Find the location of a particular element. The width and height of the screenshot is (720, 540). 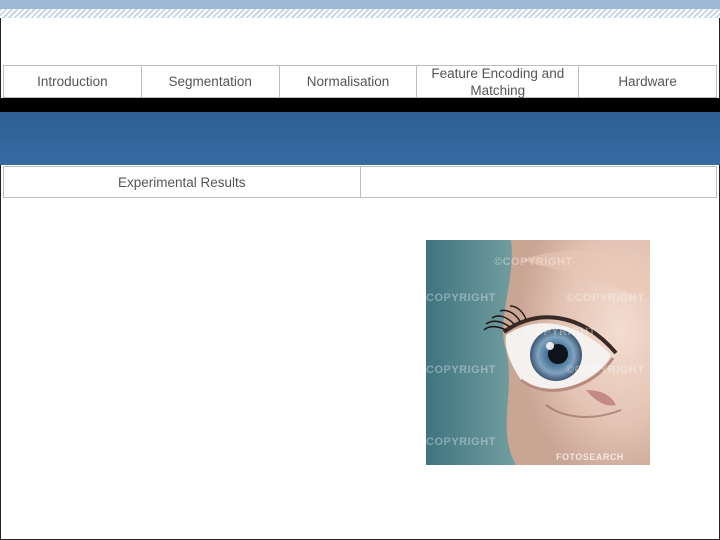

nav-item-normalisation: Normalisation is located at coordinates (349, 81).